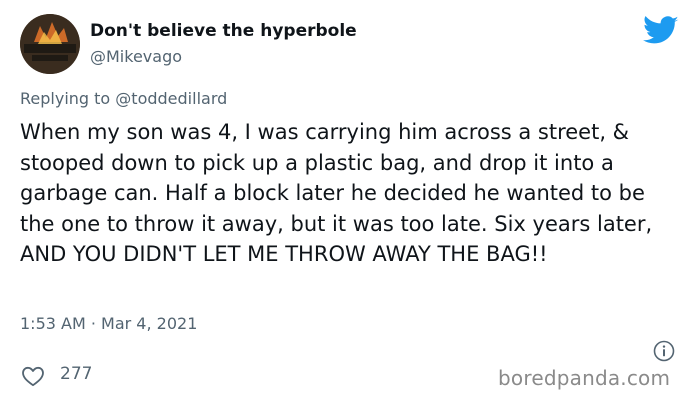  Describe the element at coordinates (664, 351) in the screenshot. I see `info-icon` at that location.